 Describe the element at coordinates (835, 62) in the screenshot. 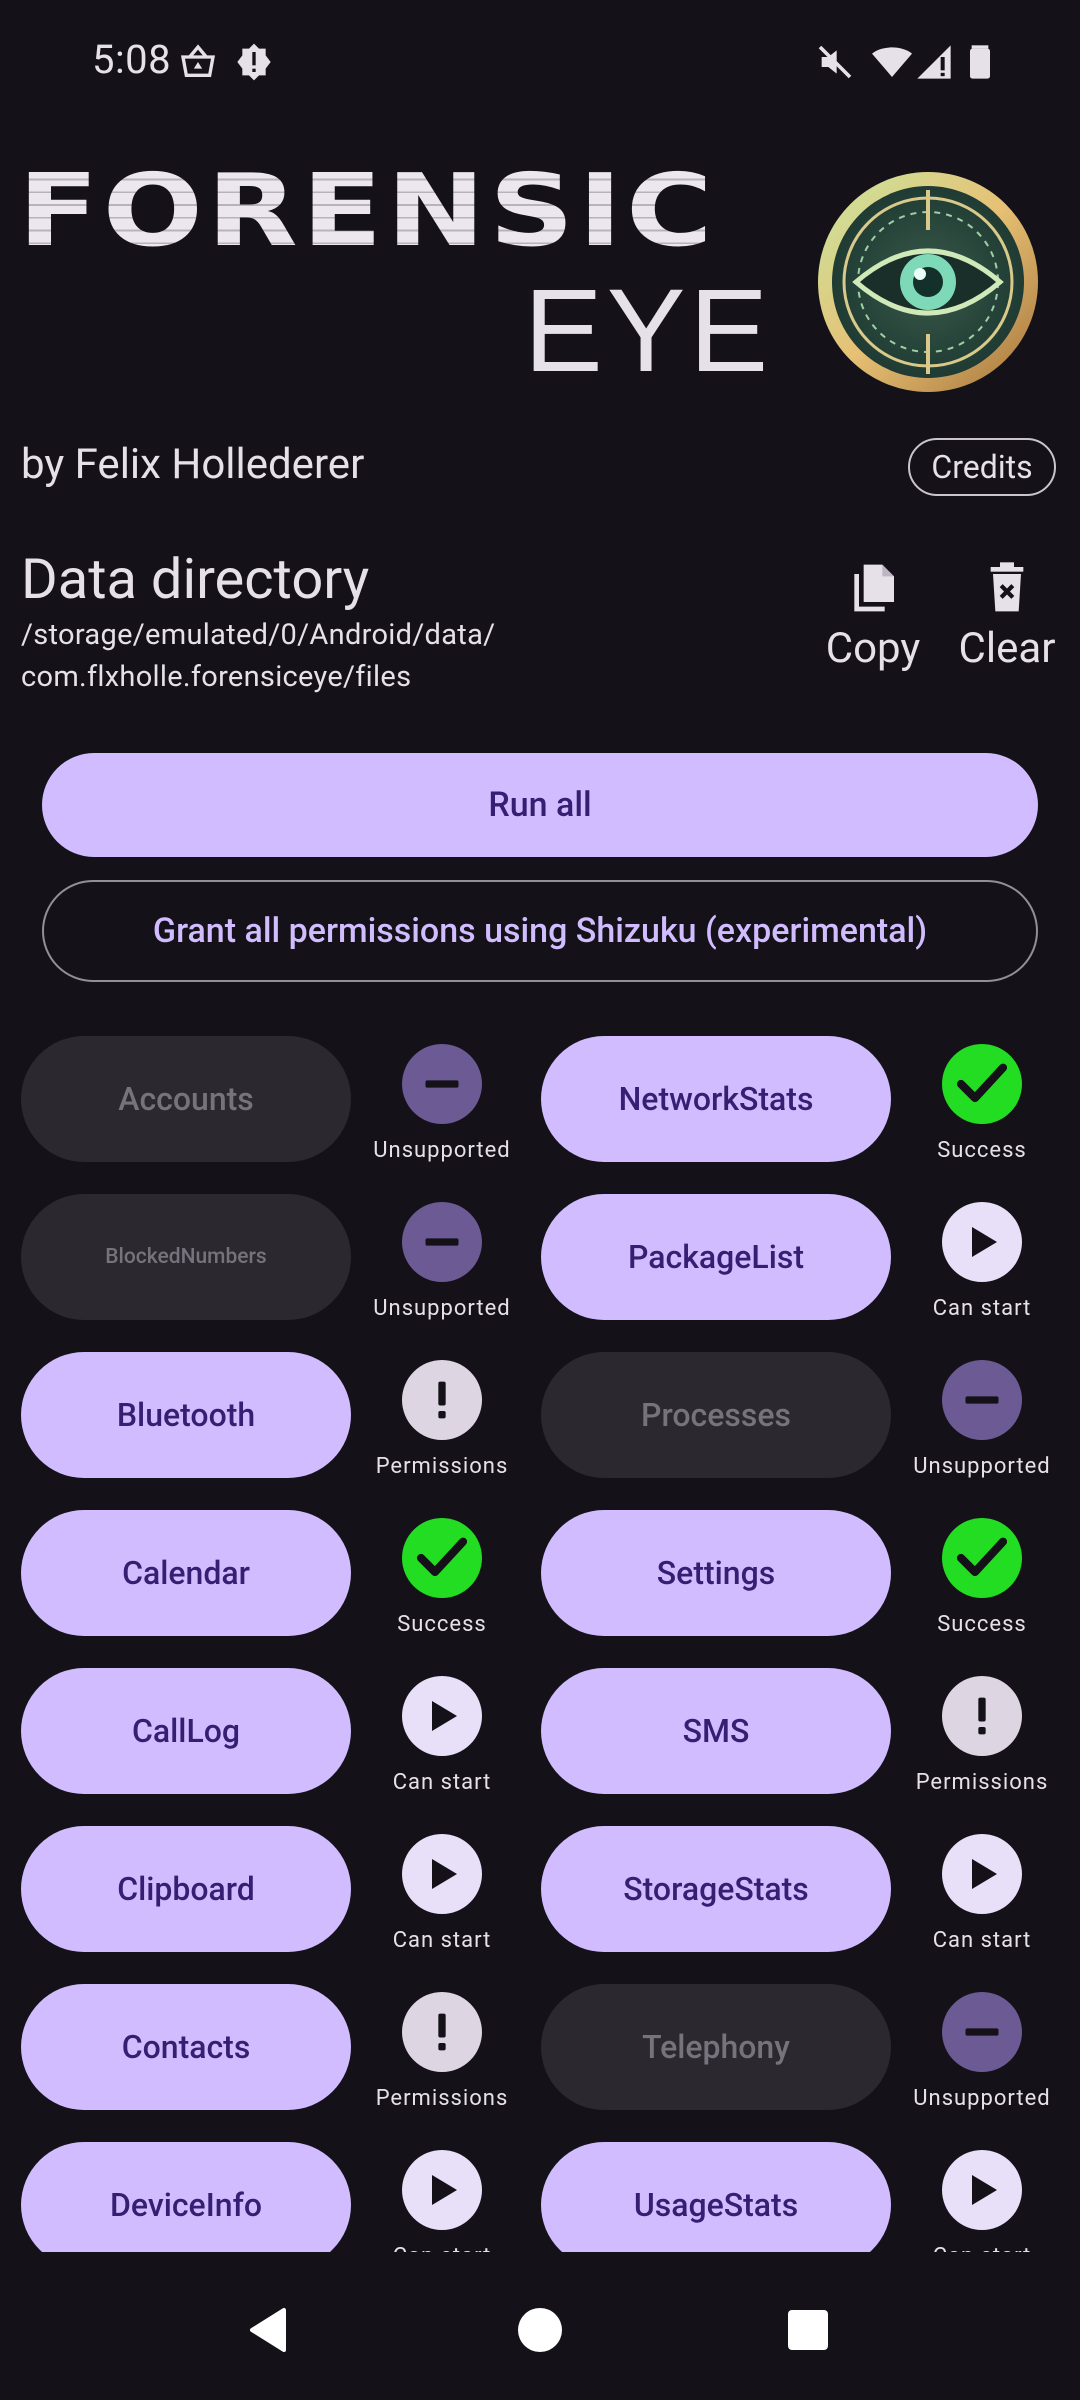

I see `mute-icon` at that location.